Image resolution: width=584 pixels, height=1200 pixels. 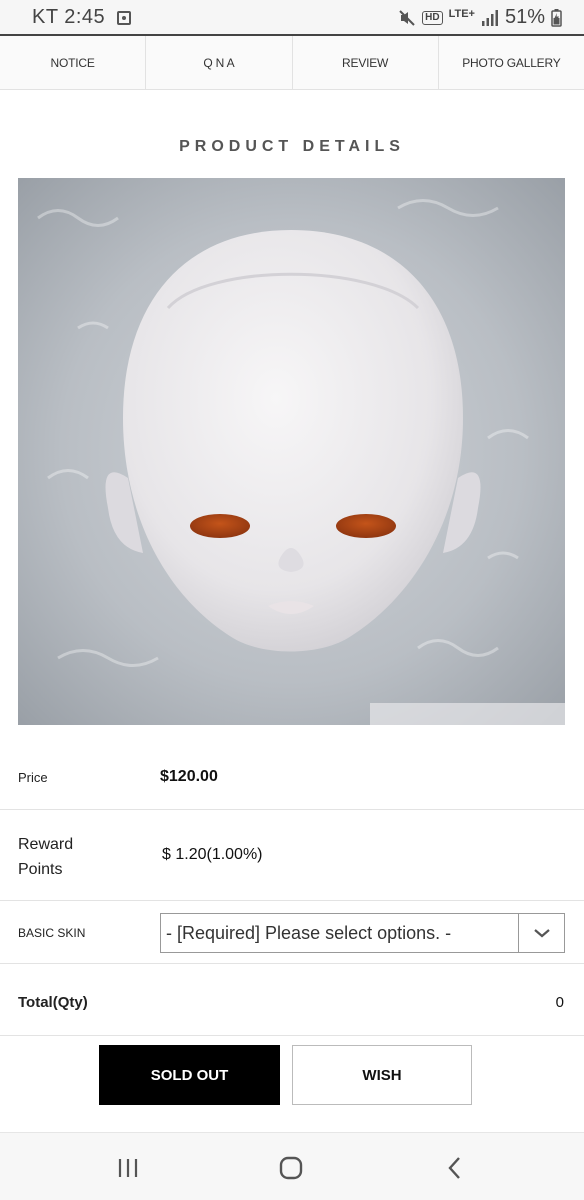 What do you see at coordinates (128, 1168) in the screenshot?
I see `recent-apps-icon` at bounding box center [128, 1168].